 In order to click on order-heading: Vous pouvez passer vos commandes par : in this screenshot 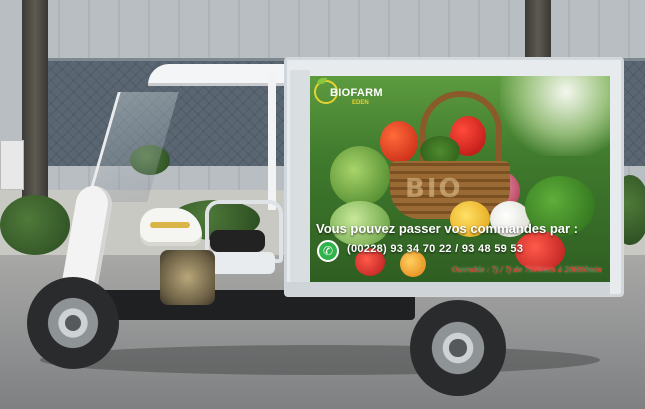, I will do `click(447, 228)`.